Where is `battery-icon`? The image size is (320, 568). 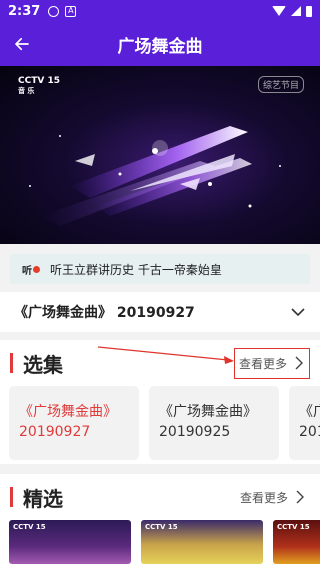
battery-icon is located at coordinates (309, 11).